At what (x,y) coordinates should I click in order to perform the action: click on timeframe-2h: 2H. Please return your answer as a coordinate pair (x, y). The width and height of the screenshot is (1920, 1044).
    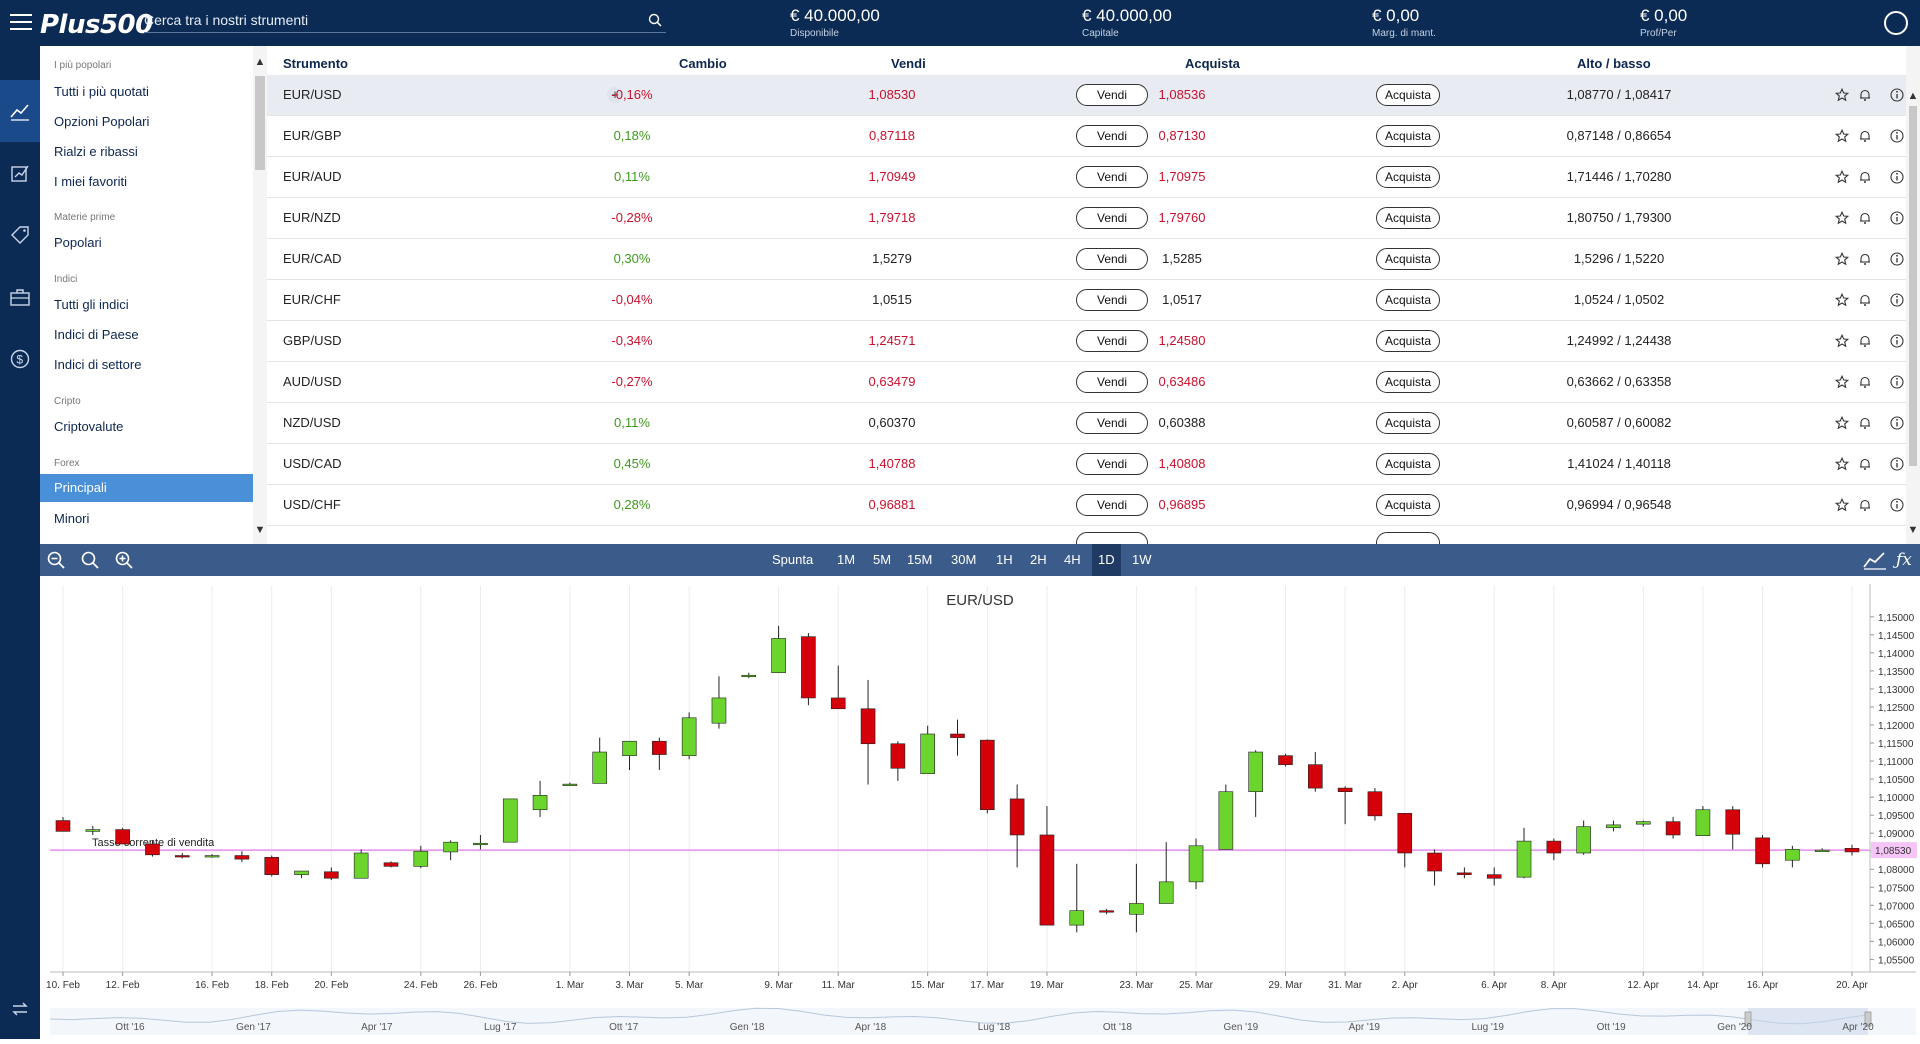
    Looking at the image, I should click on (1038, 560).